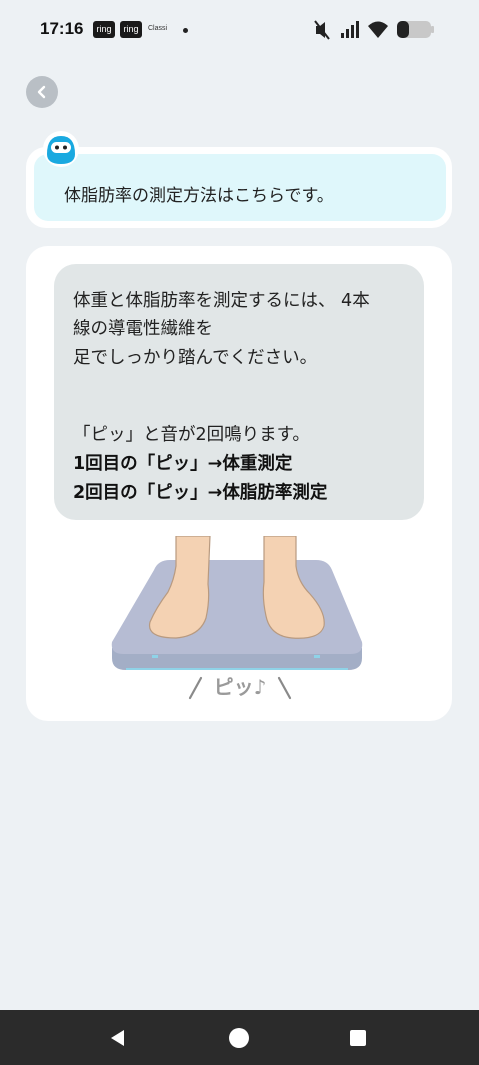 The image size is (479, 1065). Describe the element at coordinates (240, 687) in the screenshot. I see `sound-label: ピッ♪` at that location.